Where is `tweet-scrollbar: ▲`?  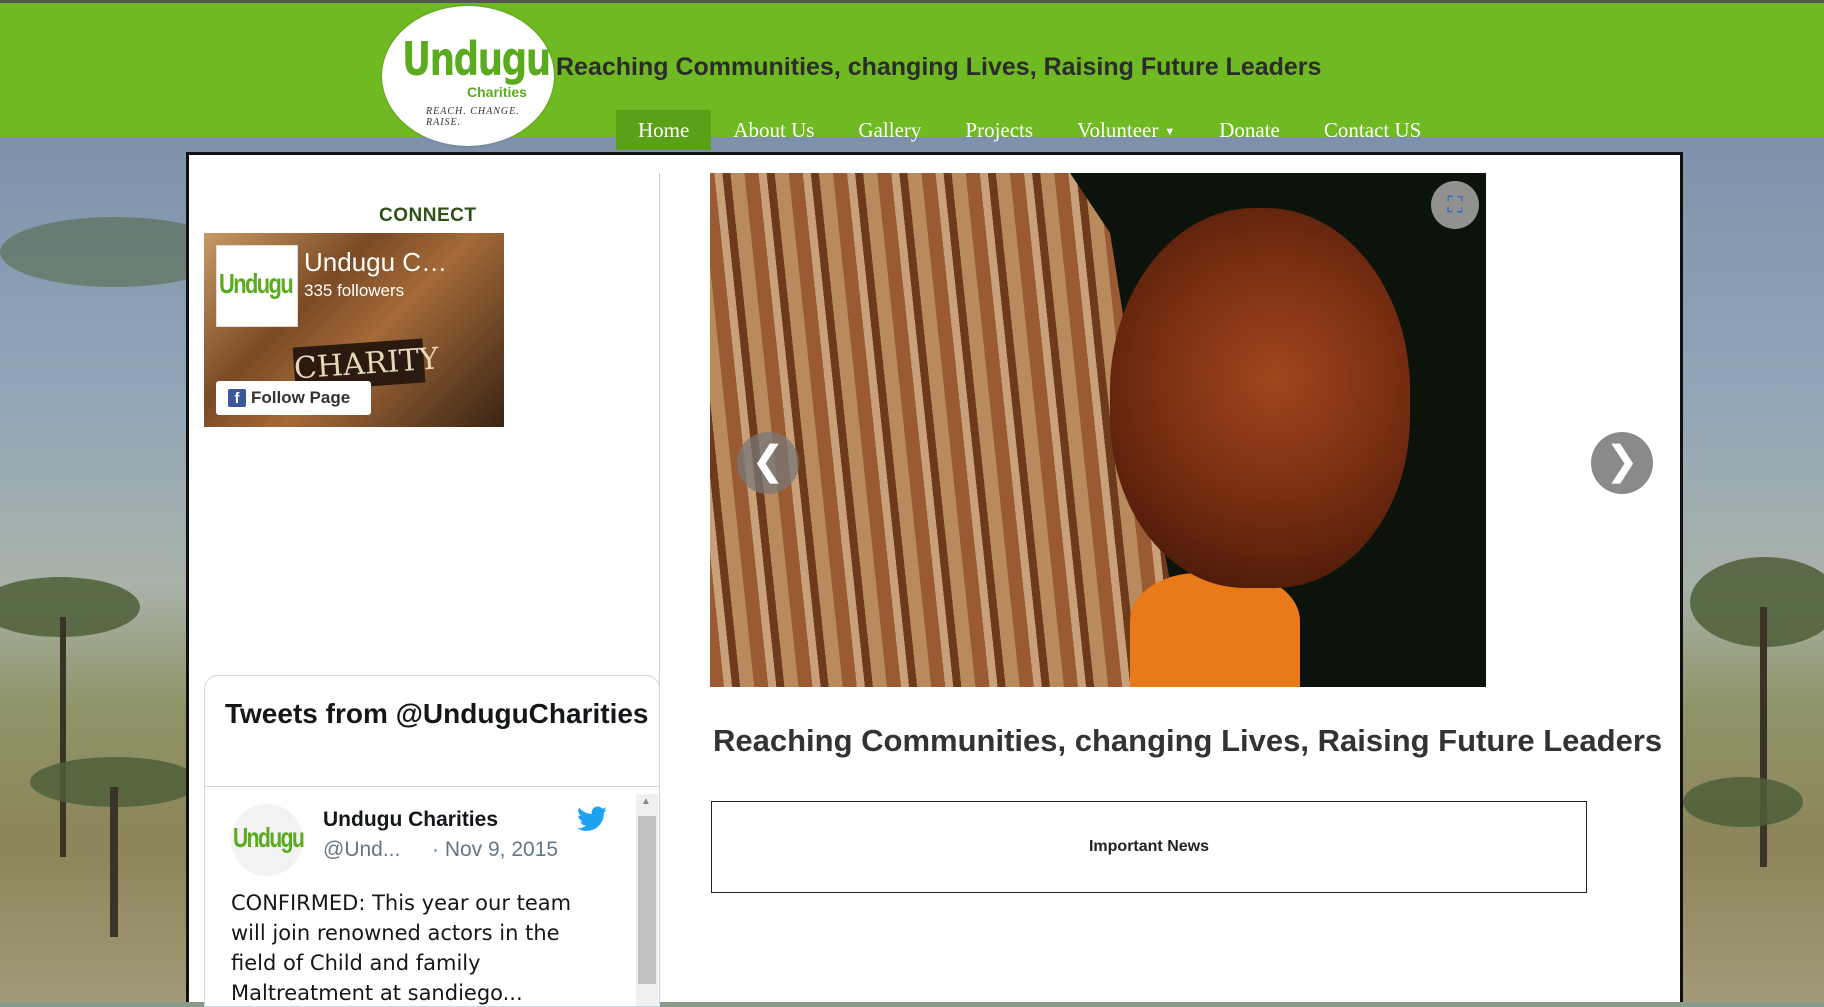 tweet-scrollbar: ▲ is located at coordinates (647, 900).